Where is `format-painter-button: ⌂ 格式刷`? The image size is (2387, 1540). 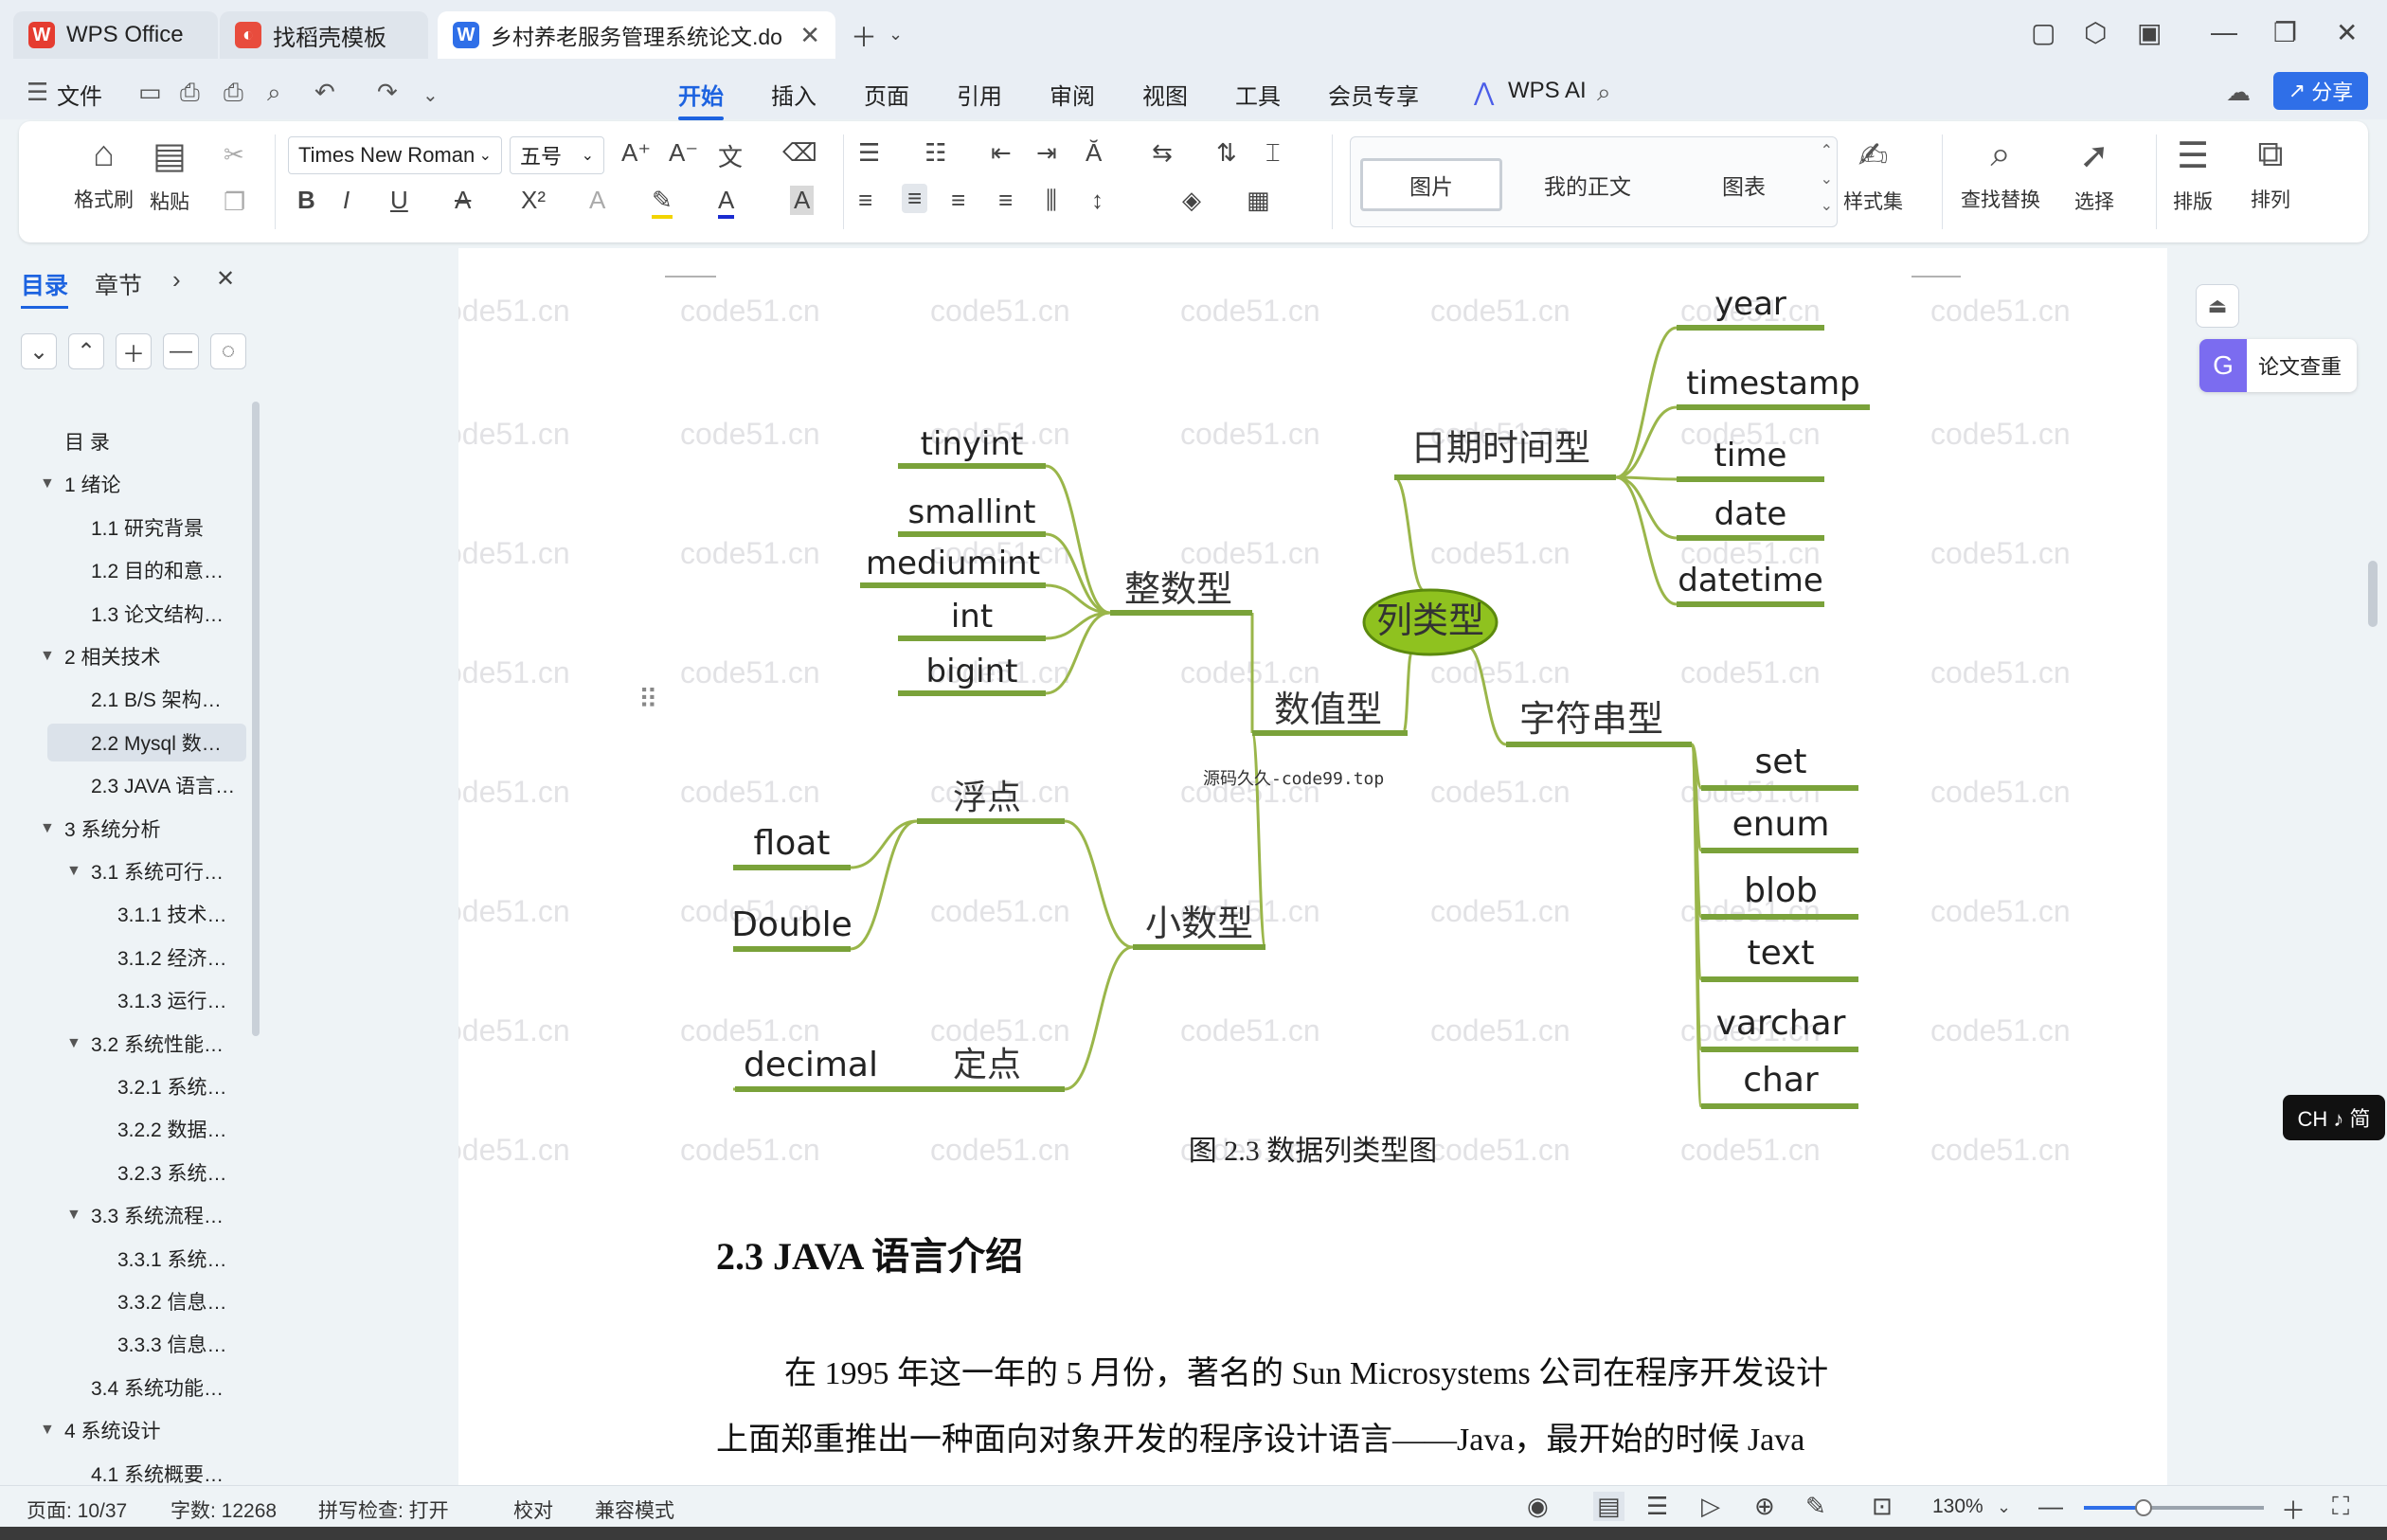 format-painter-button: ⌂ 格式刷 is located at coordinates (104, 173).